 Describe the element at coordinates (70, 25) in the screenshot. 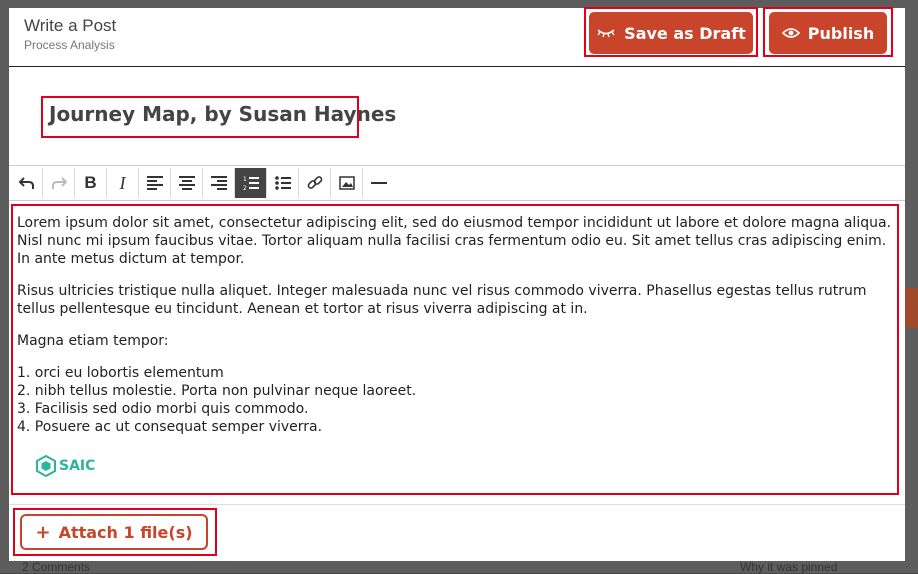

I see `modal-title: Write a Post` at that location.